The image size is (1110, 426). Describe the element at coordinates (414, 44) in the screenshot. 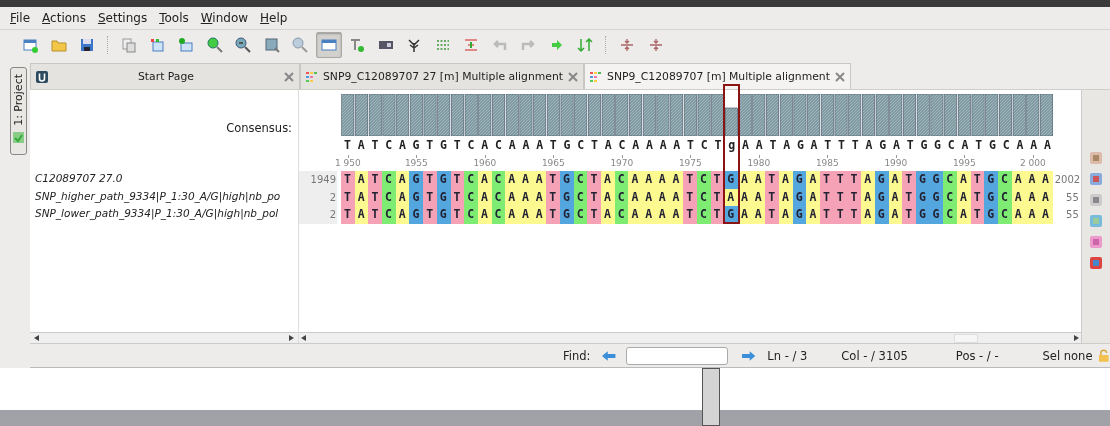

I see `tree-icon` at that location.